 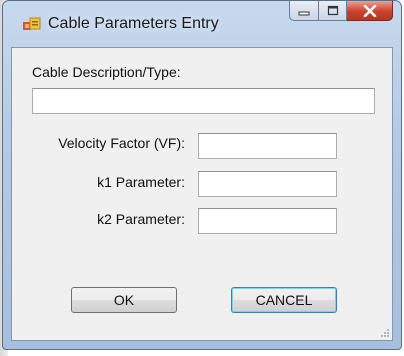 I want to click on maximize-button, so click(x=333, y=11).